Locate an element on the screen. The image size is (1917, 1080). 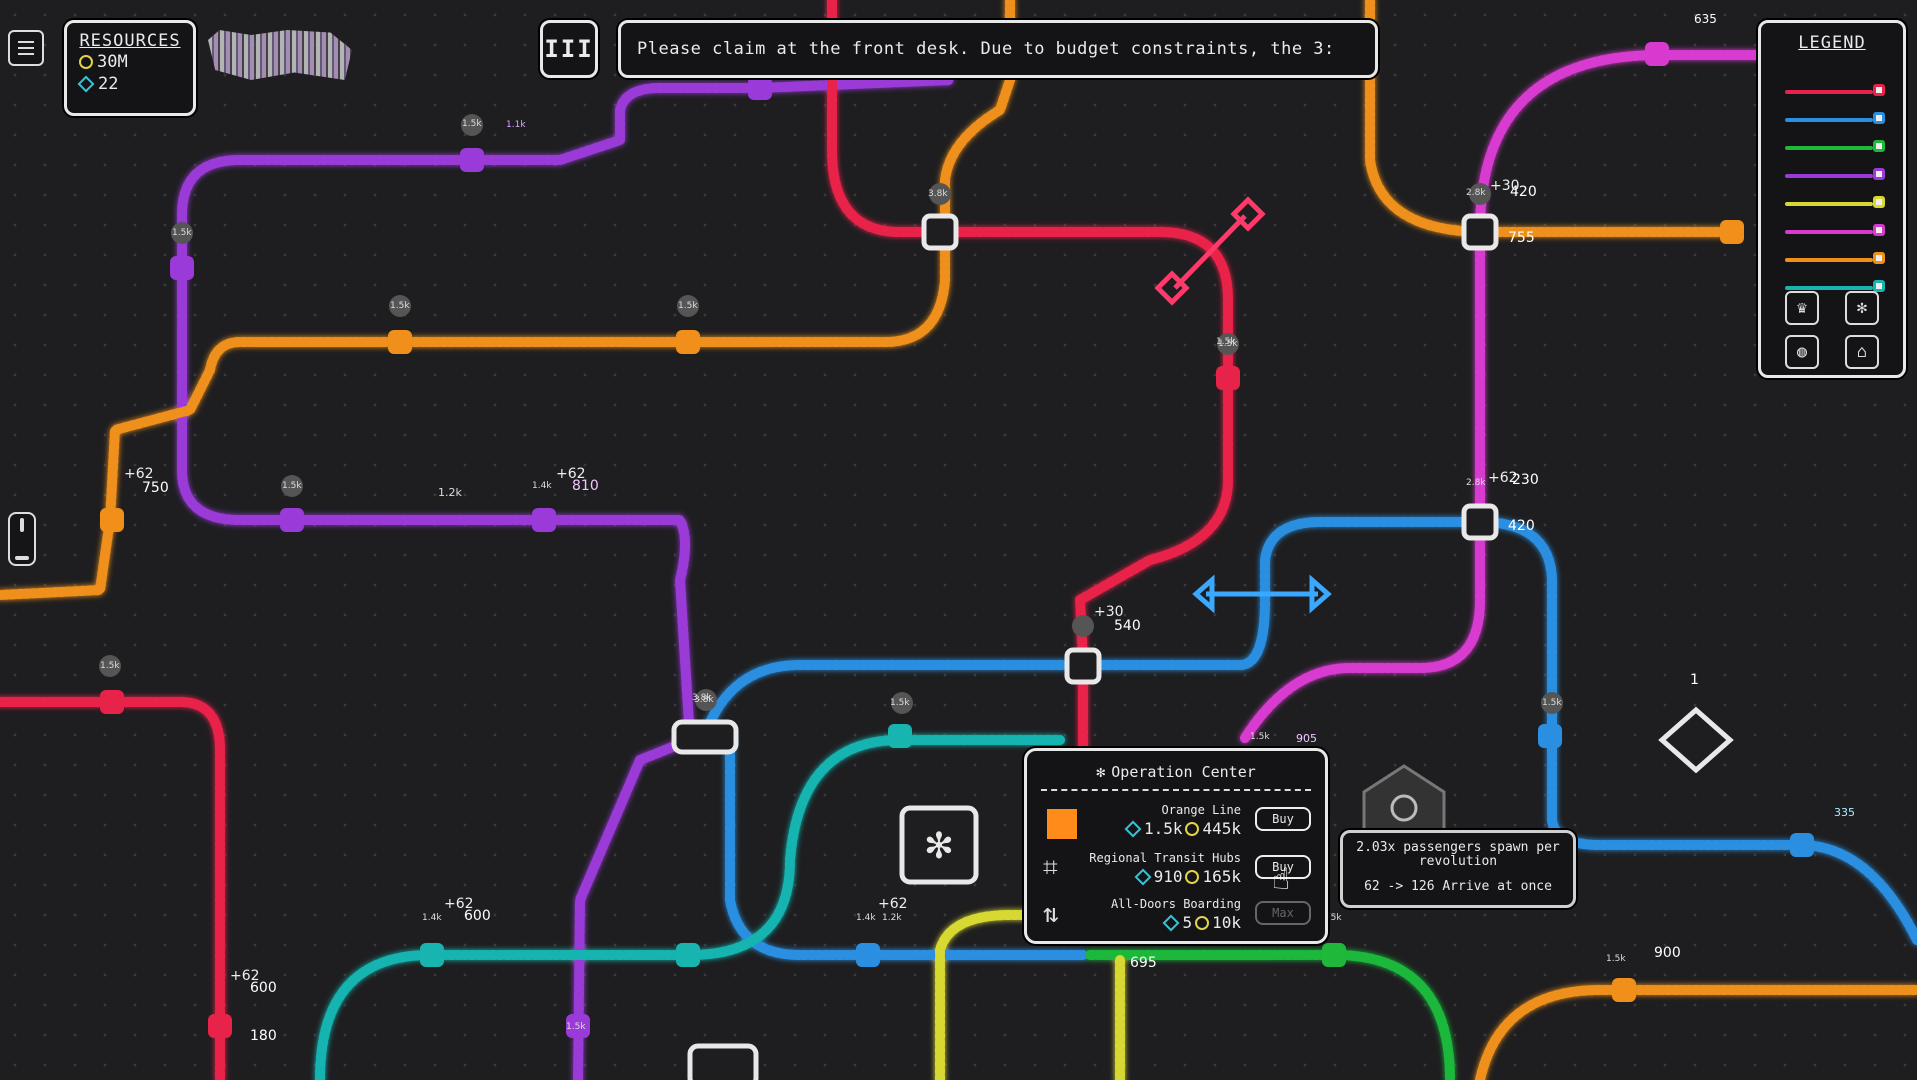
tooltip-detail: 62 -> 126 Arrive at once is located at coordinates (1458, 886).